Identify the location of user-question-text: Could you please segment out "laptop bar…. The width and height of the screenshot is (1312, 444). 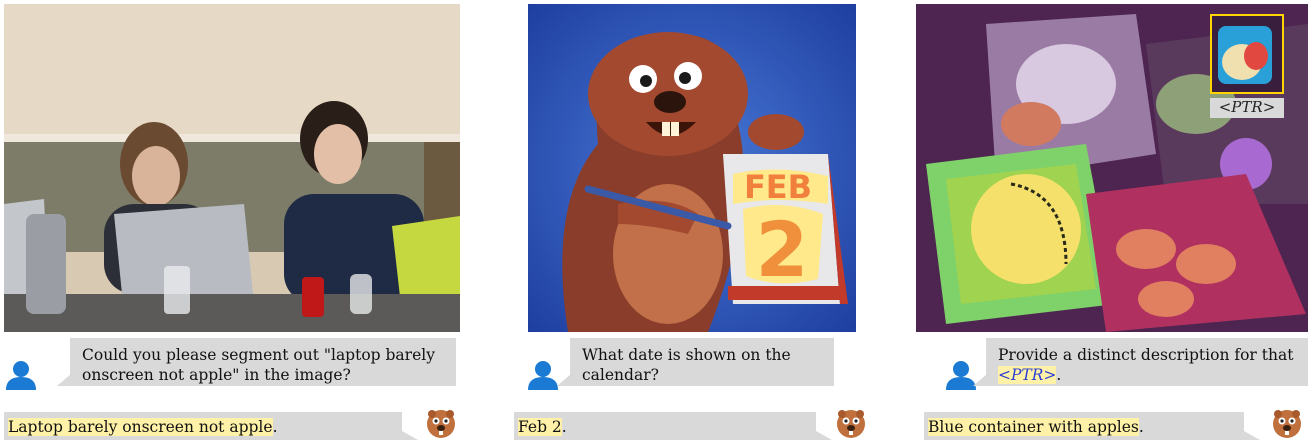
(258, 365).